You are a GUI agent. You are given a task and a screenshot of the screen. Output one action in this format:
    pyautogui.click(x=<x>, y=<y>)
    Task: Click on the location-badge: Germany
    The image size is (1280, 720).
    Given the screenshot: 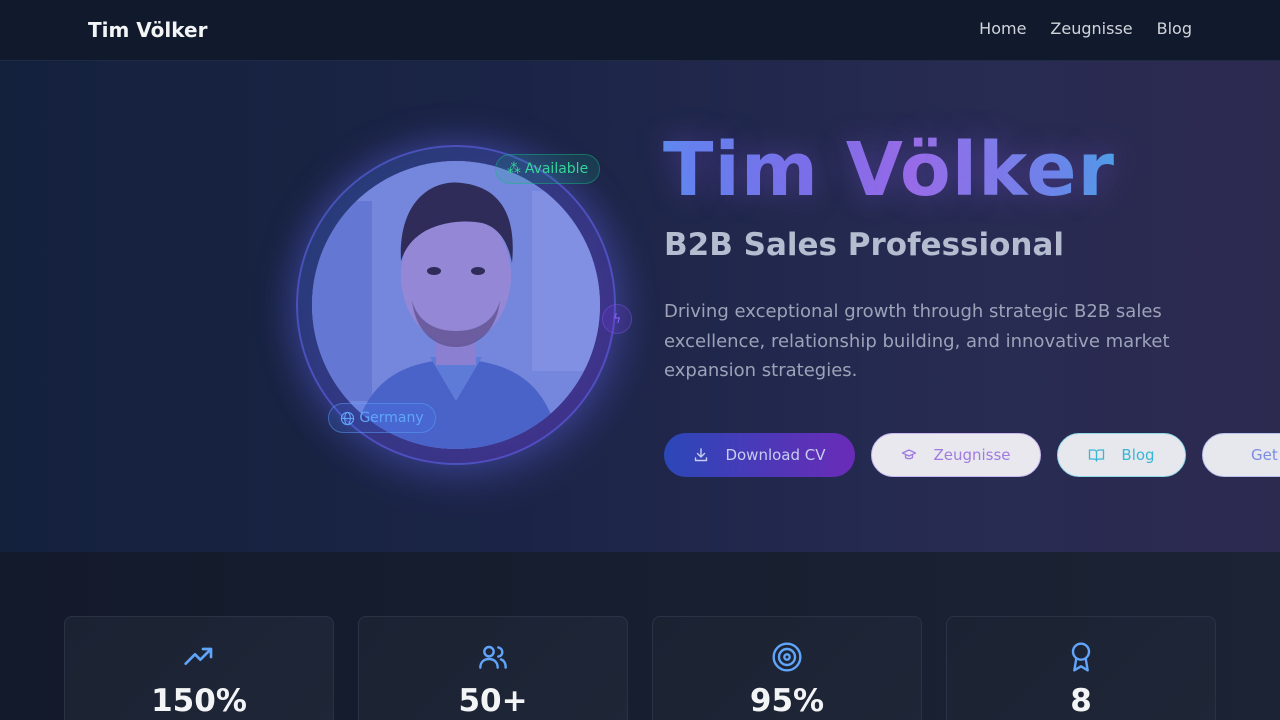 What is the action you would take?
    pyautogui.click(x=382, y=418)
    